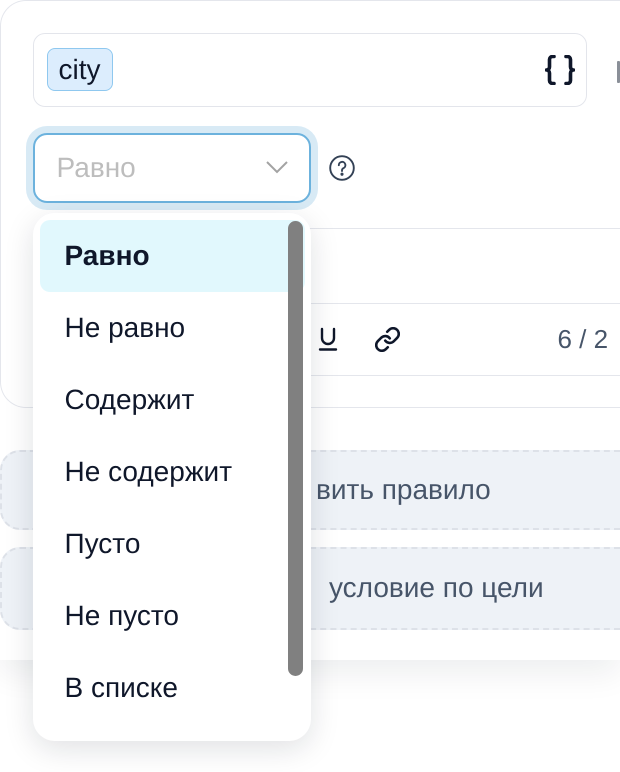 This screenshot has width=620, height=772. What do you see at coordinates (309, 69) in the screenshot?
I see `condition-field: city` at bounding box center [309, 69].